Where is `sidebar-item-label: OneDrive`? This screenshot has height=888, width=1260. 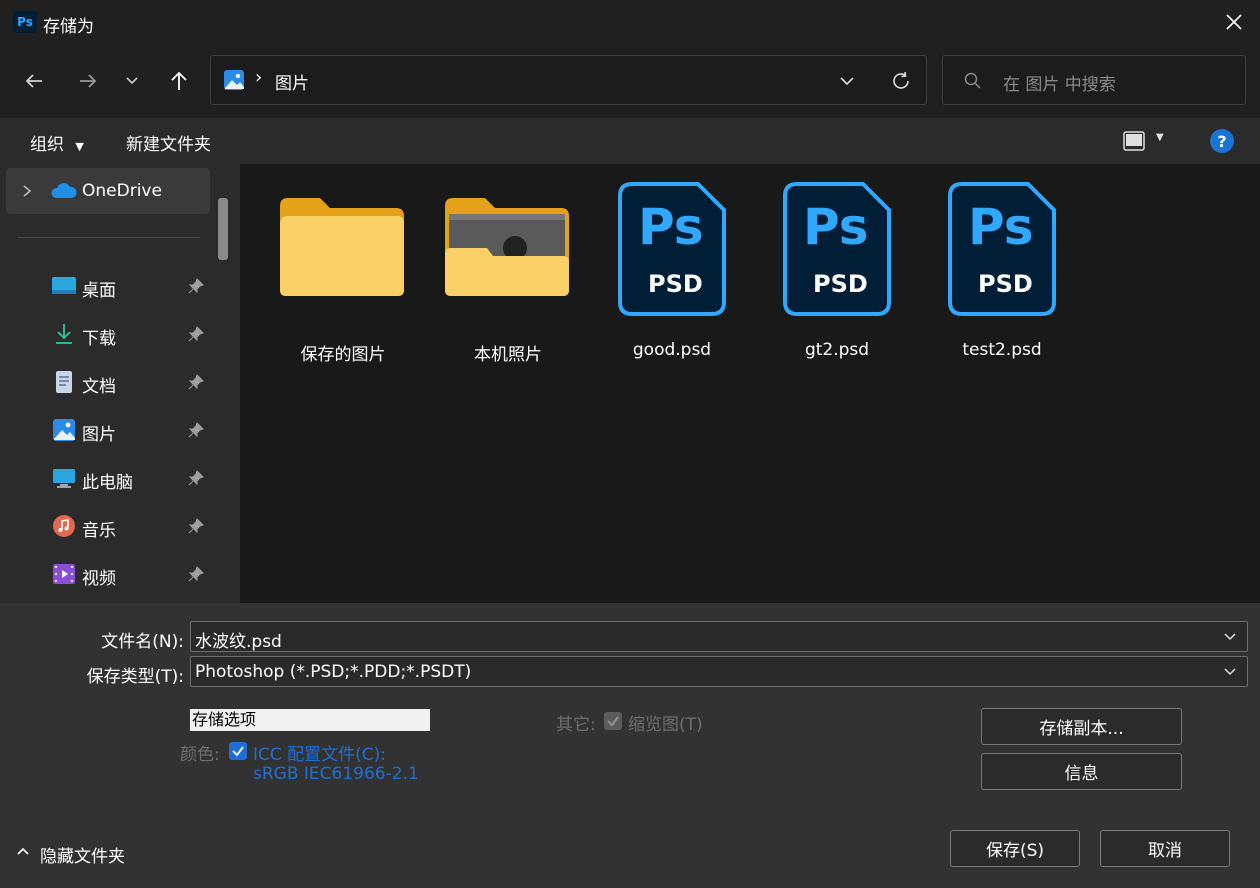
sidebar-item-label: OneDrive is located at coordinates (122, 191).